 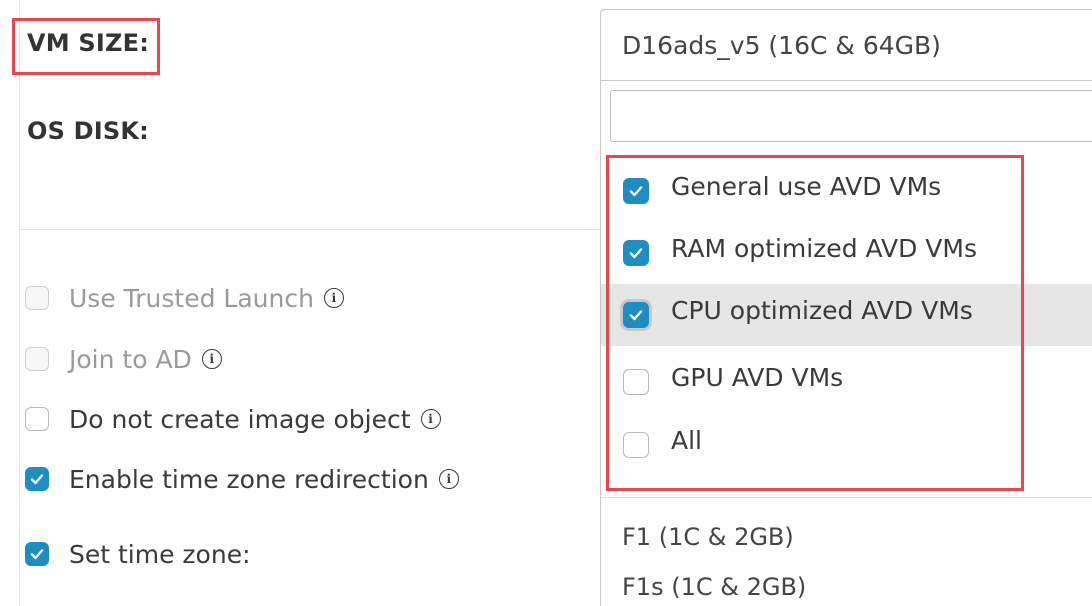 I want to click on panel-left-border, so click(x=19, y=303).